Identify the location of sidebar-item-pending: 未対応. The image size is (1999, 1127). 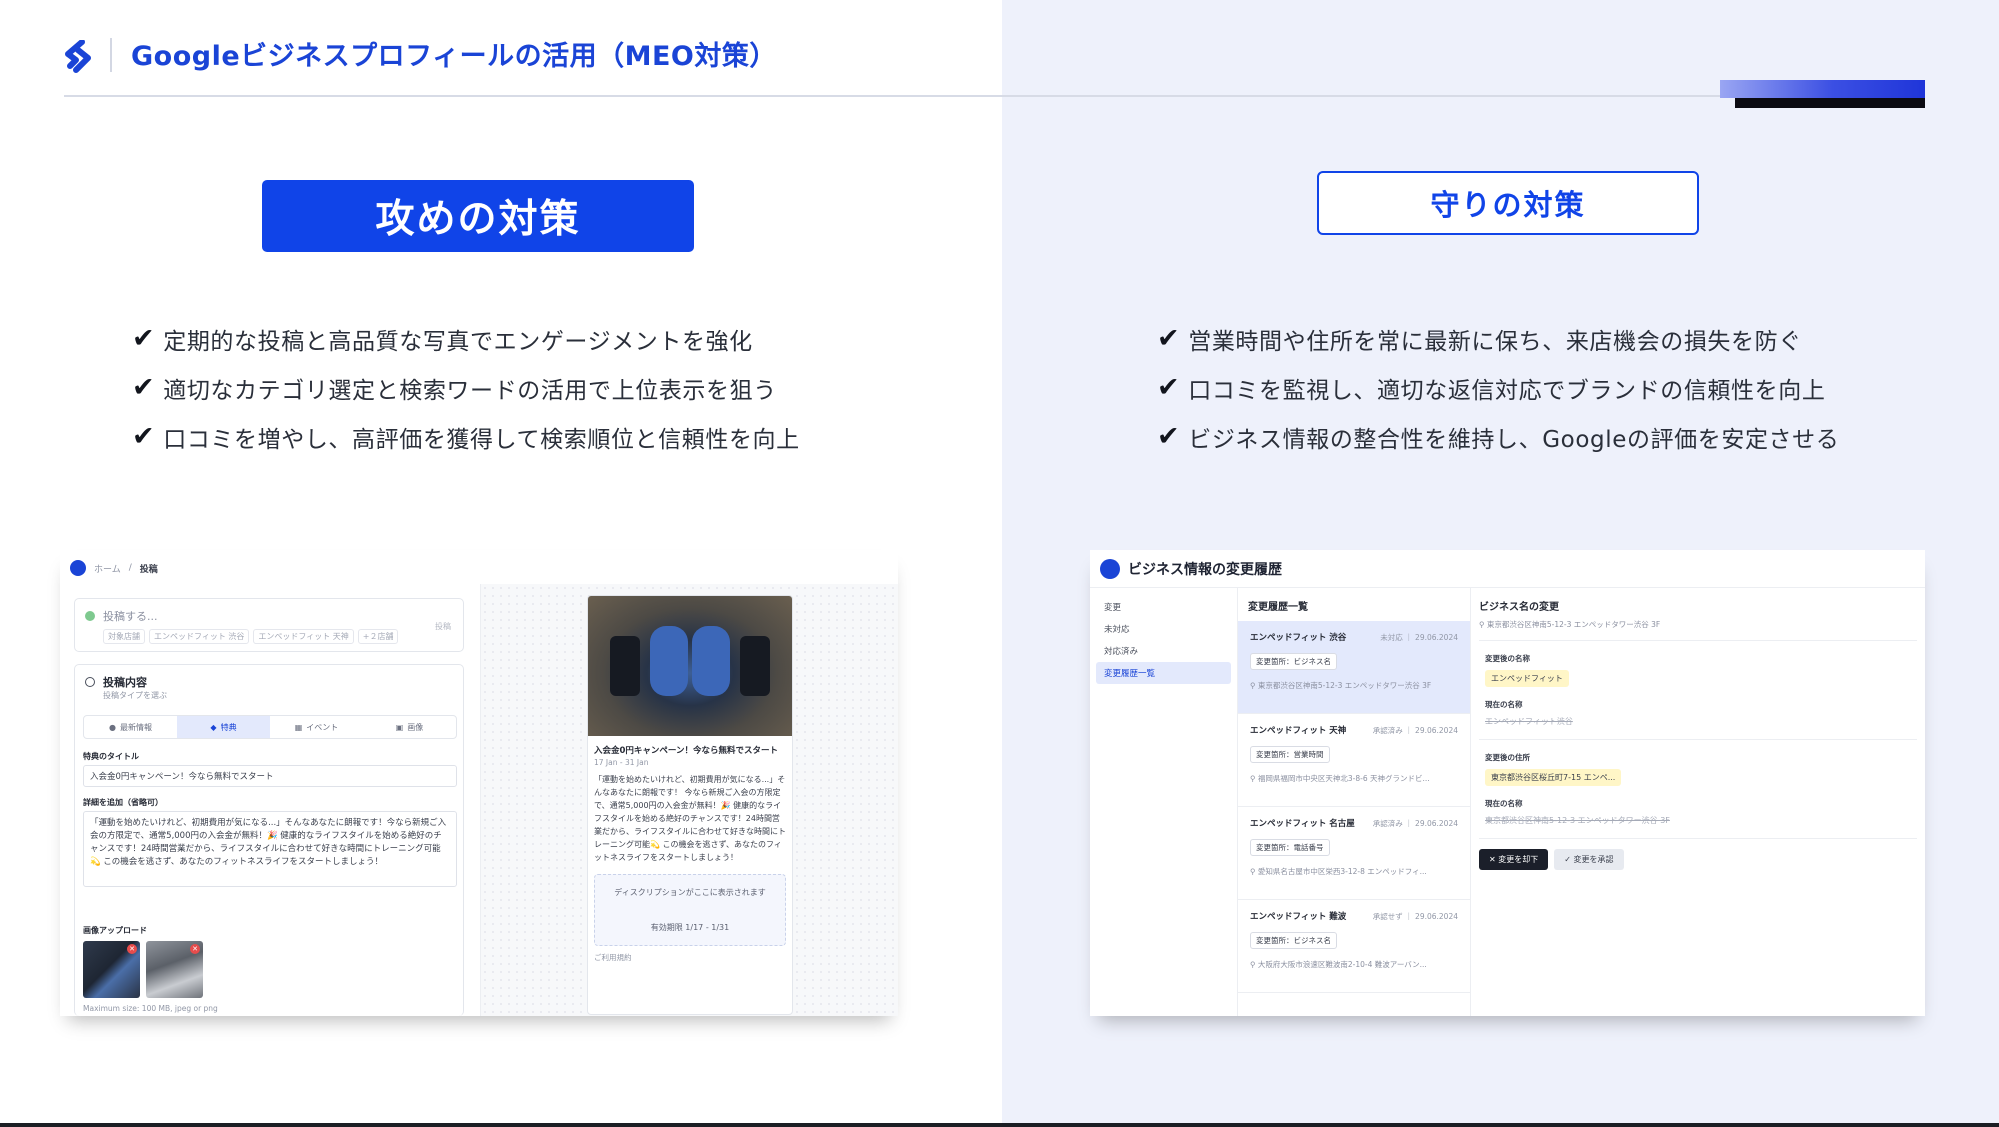
(1163, 629).